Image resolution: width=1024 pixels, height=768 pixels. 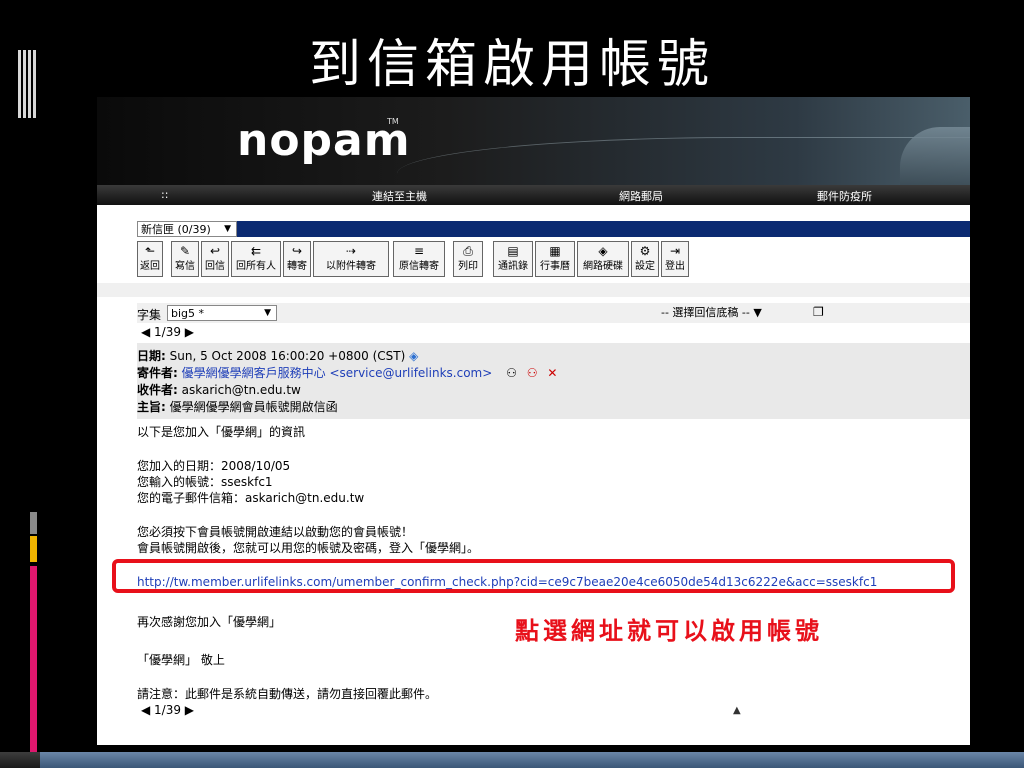 What do you see at coordinates (167, 332) in the screenshot?
I see `pager-top: ◀ 1/39 ▶` at bounding box center [167, 332].